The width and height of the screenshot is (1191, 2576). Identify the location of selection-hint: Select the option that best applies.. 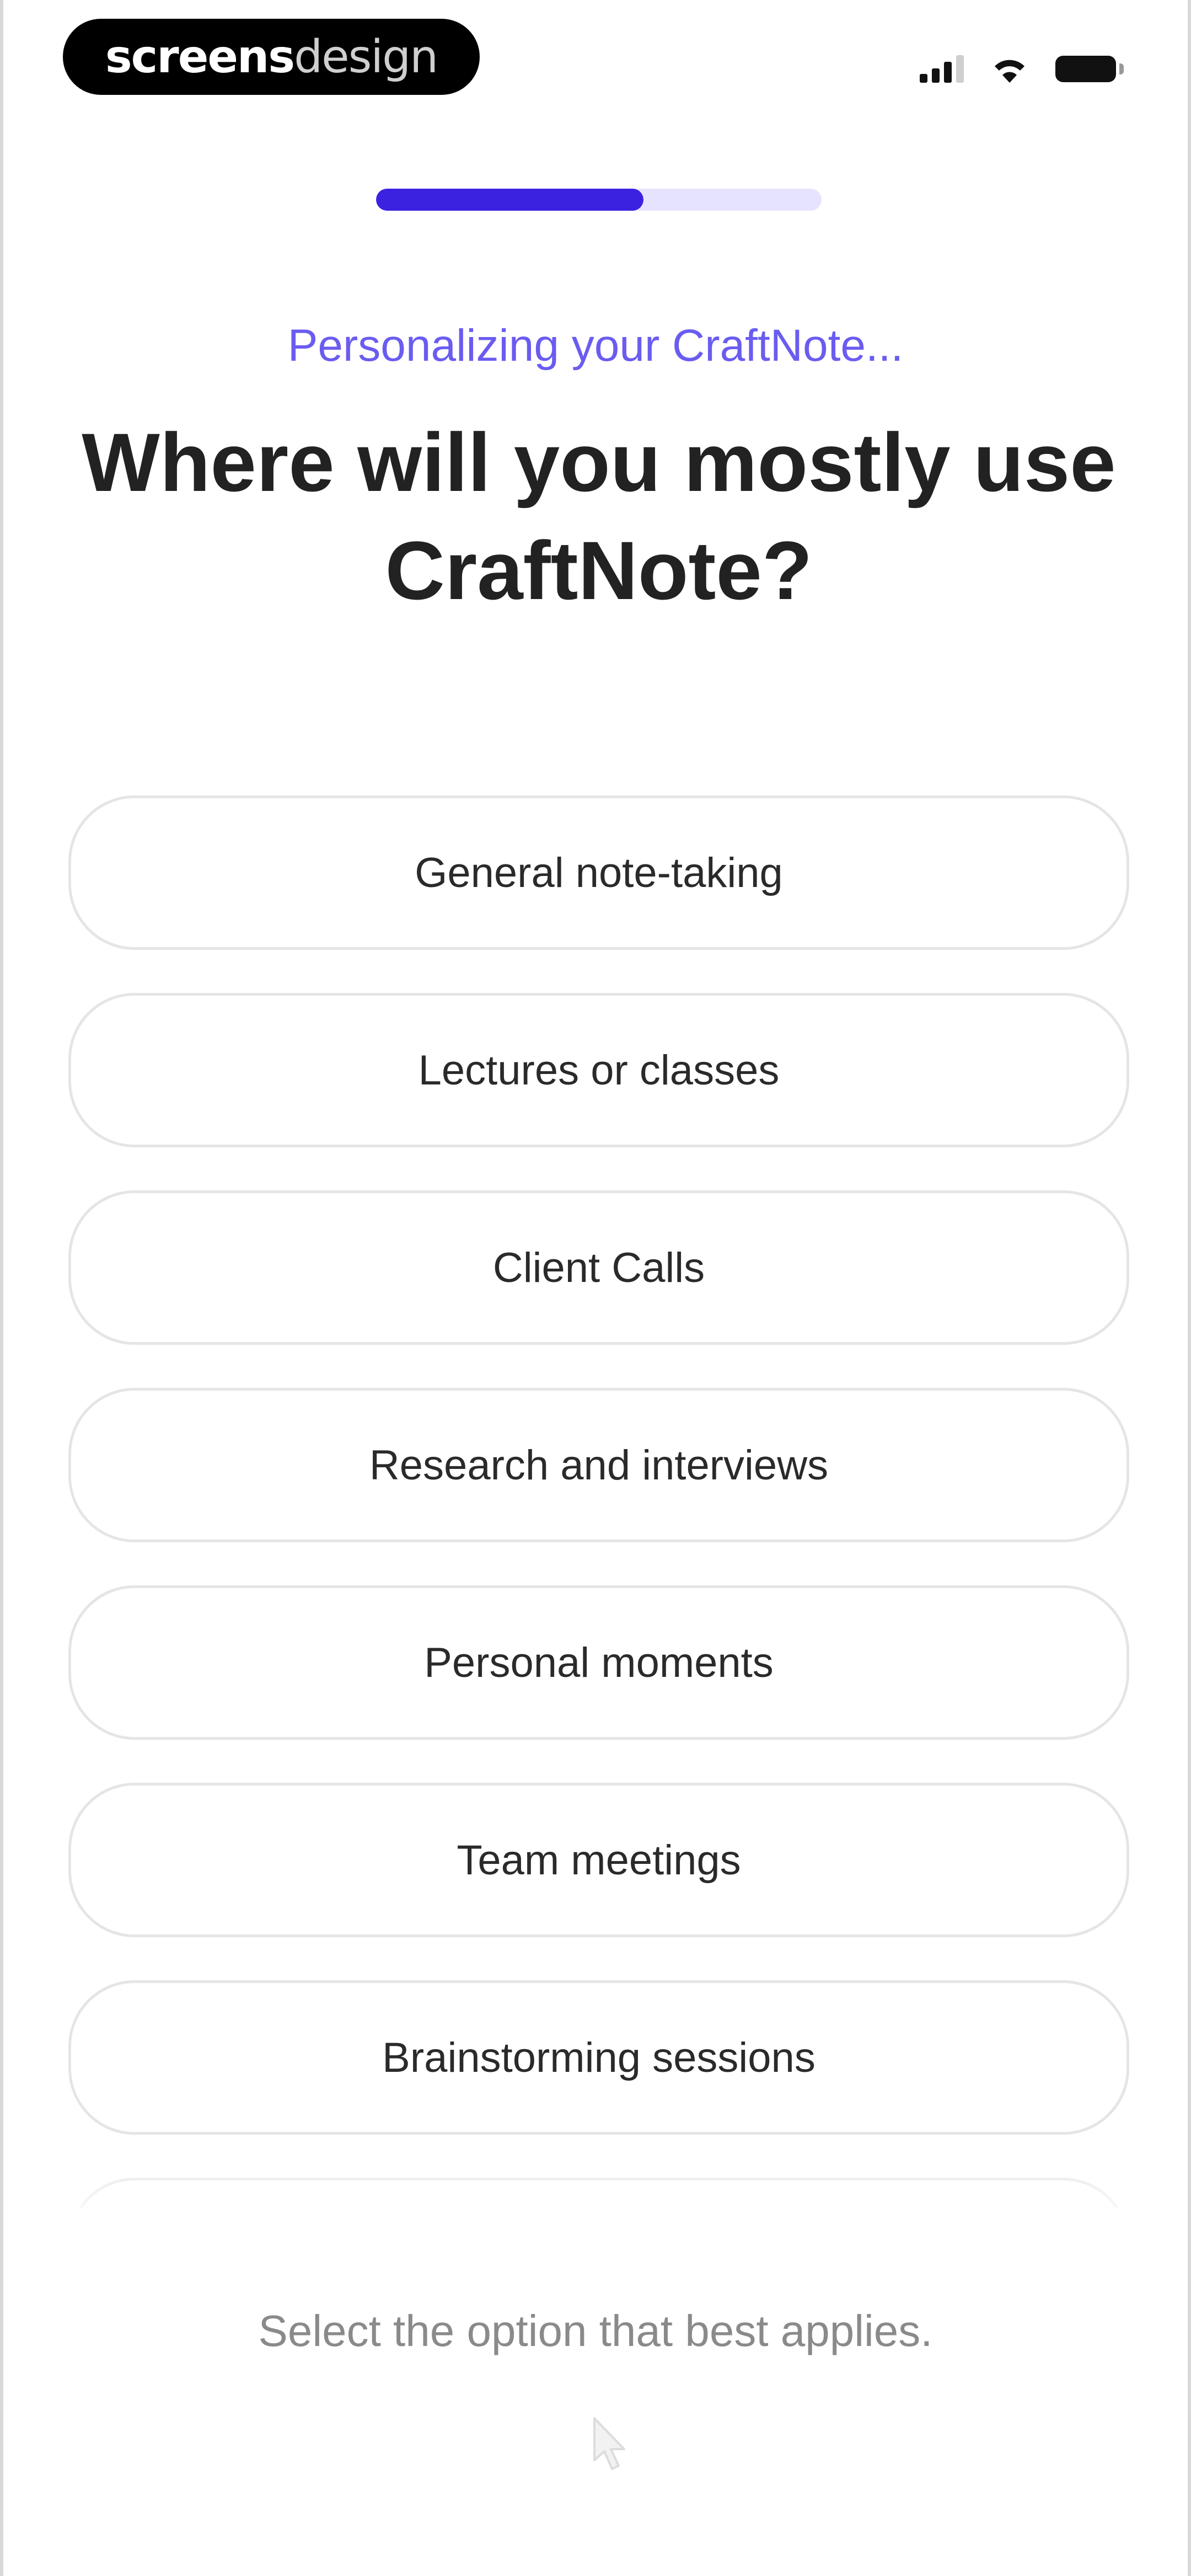
(595, 2330).